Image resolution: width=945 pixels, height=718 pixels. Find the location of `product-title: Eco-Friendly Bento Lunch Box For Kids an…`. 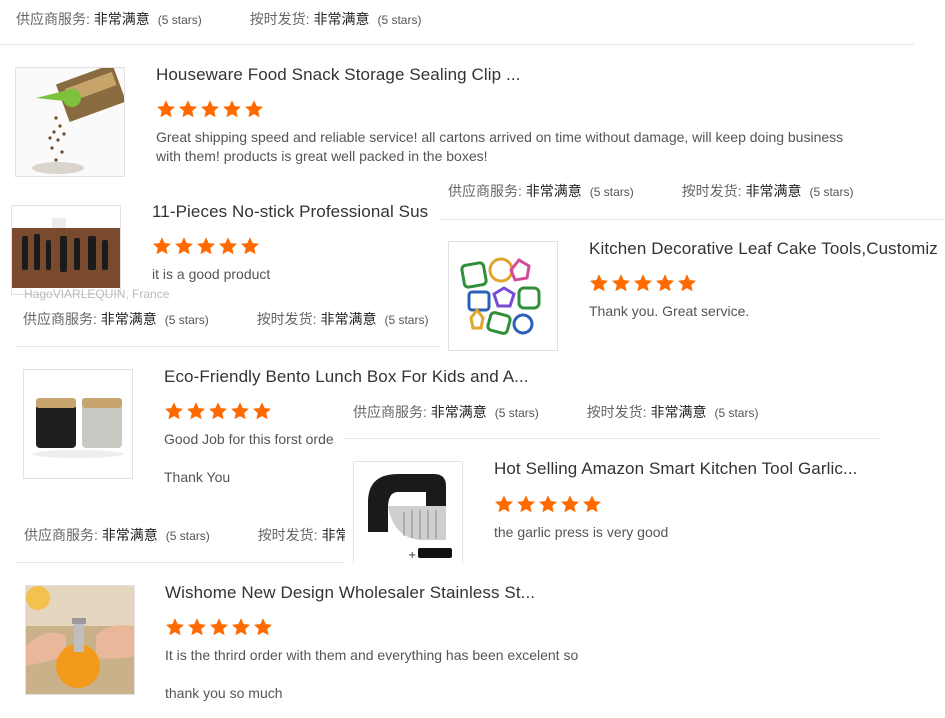

product-title: Eco-Friendly Bento Lunch Box For Kids an… is located at coordinates (349, 377).